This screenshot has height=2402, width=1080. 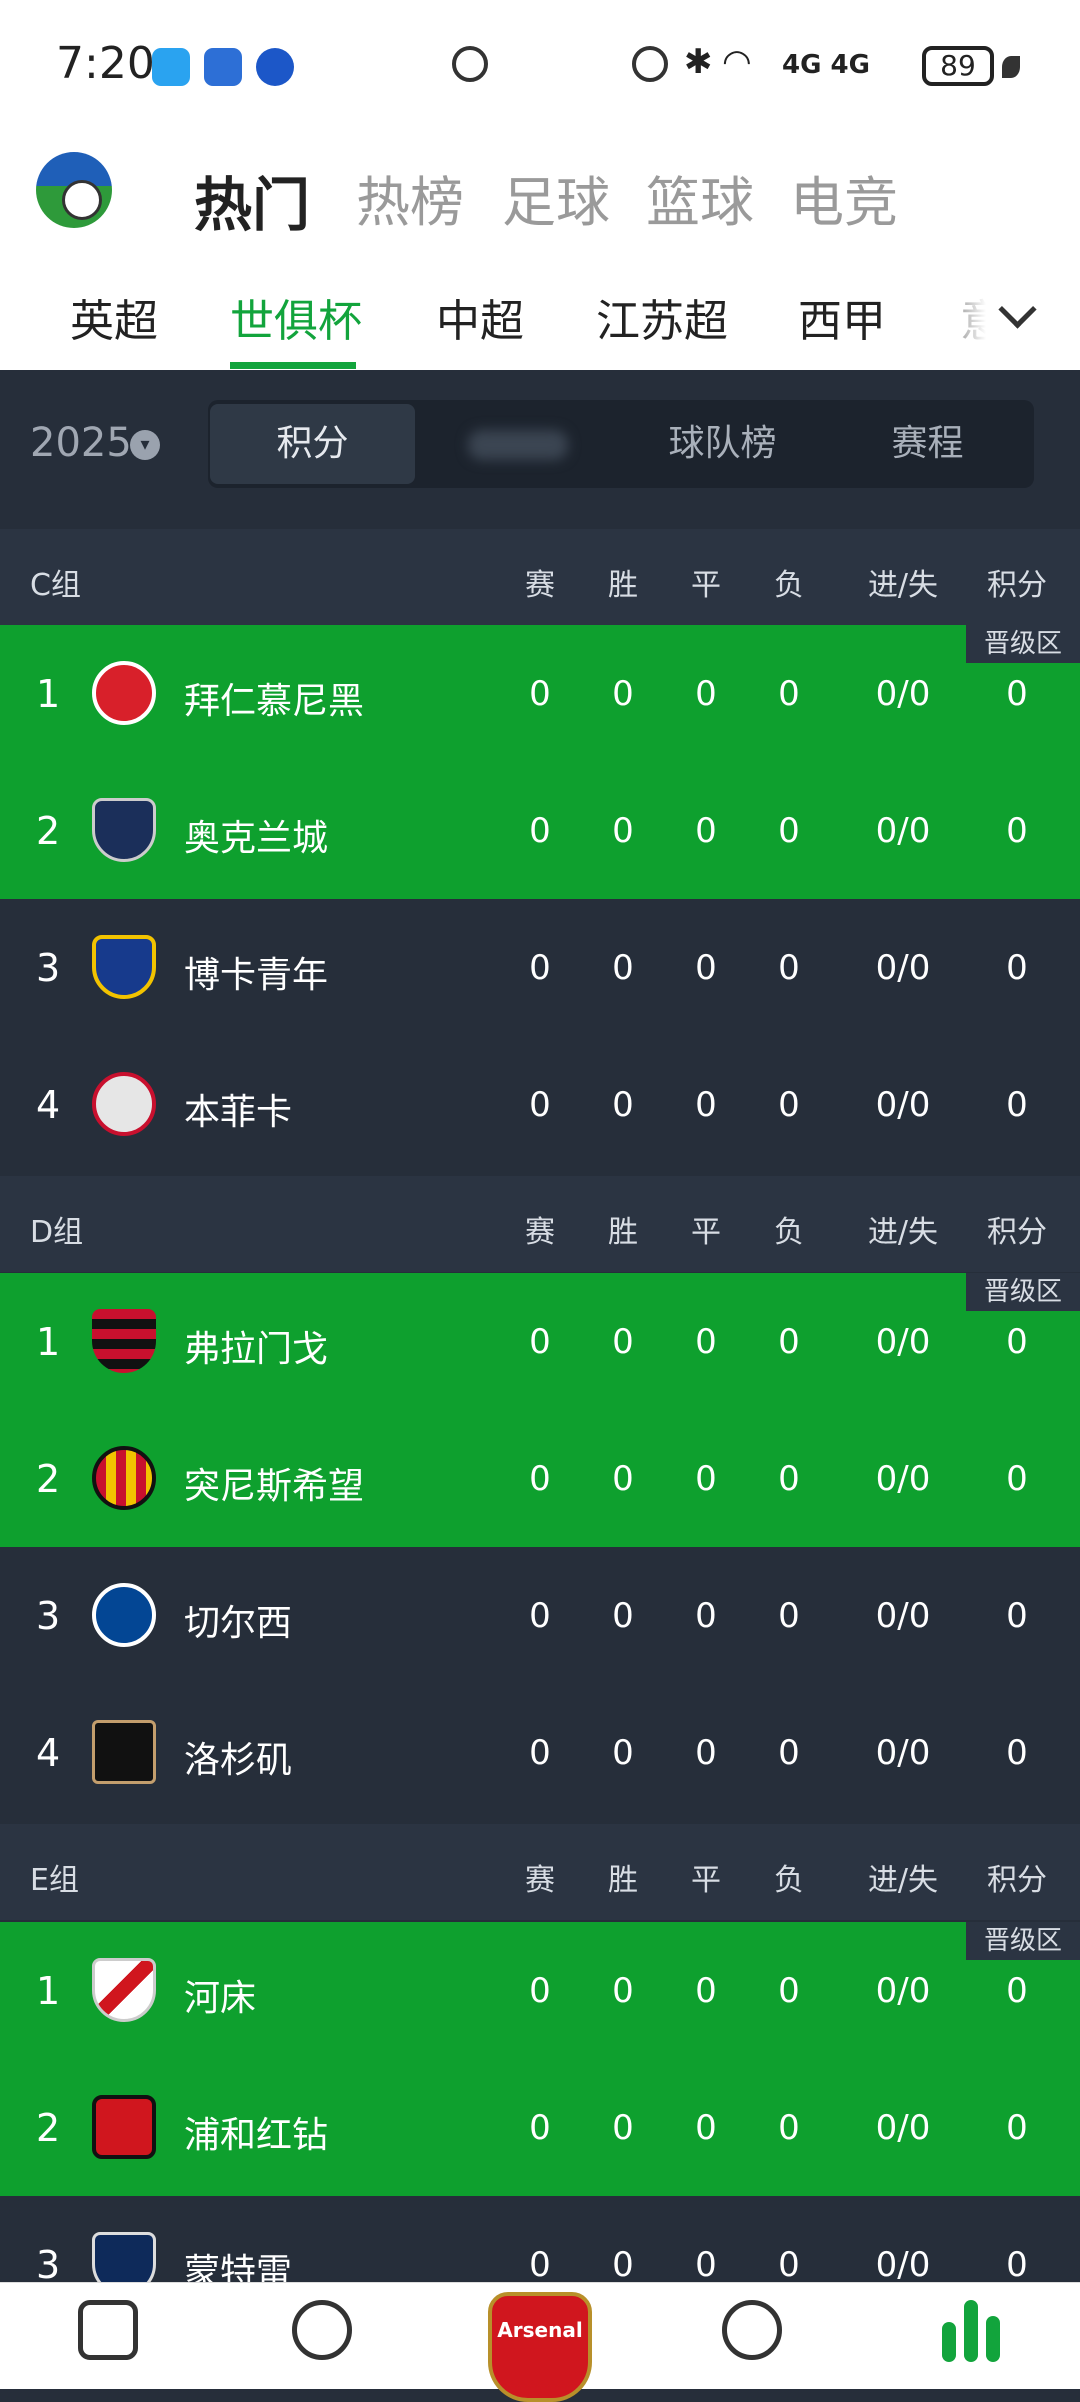 What do you see at coordinates (322, 2330) in the screenshot?
I see `play-video-icon` at bounding box center [322, 2330].